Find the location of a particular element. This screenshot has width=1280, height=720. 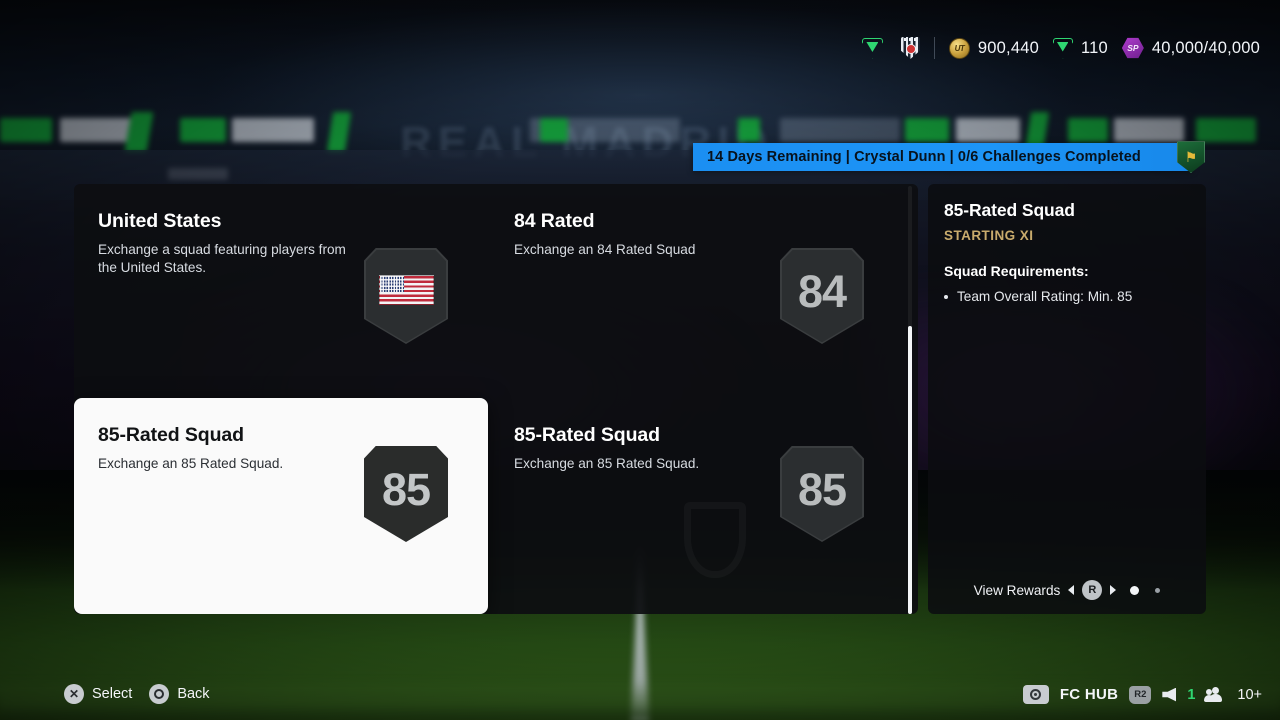

action-select-label: Select is located at coordinates (112, 694).